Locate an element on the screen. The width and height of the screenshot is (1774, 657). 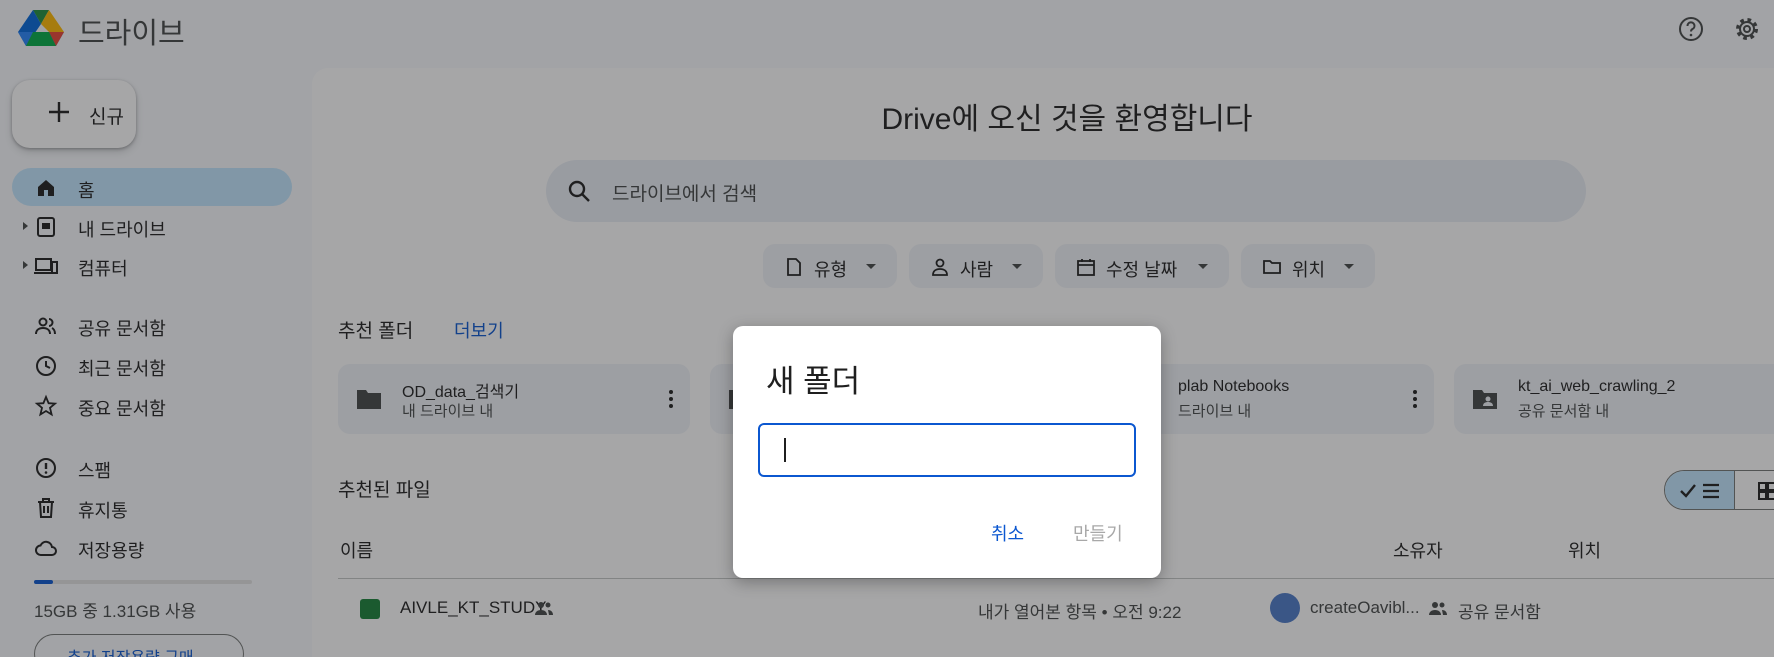
folder-name-input is located at coordinates (946, 450).